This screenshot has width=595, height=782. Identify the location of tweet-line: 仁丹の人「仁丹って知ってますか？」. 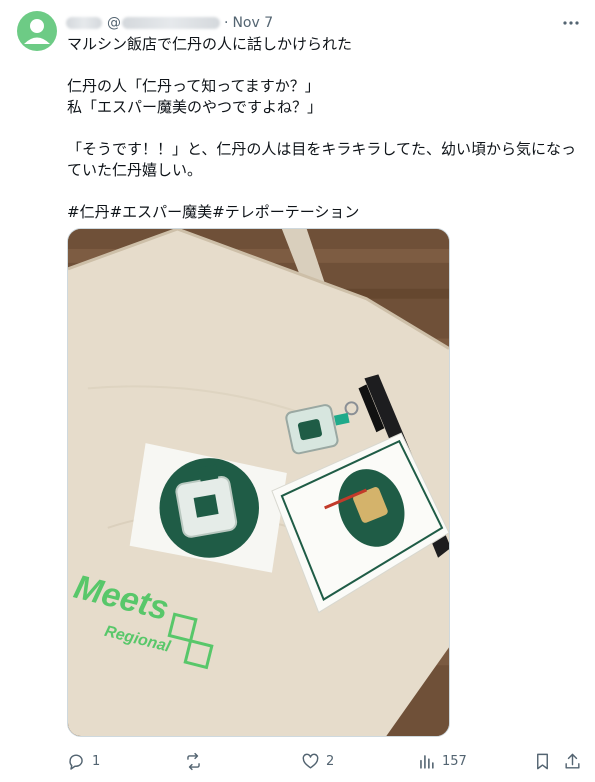
(193, 86).